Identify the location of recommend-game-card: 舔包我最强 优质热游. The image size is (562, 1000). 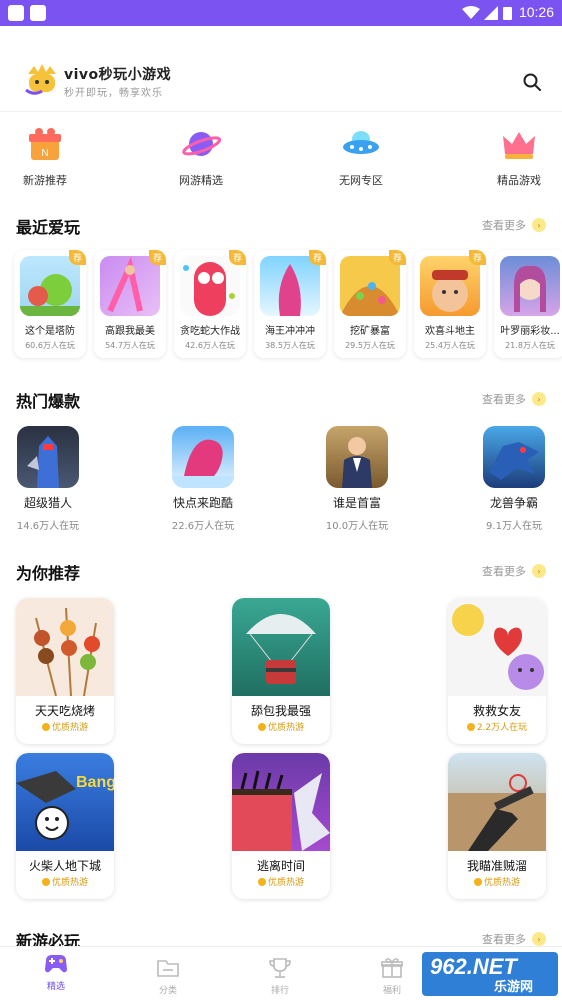
(281, 671).